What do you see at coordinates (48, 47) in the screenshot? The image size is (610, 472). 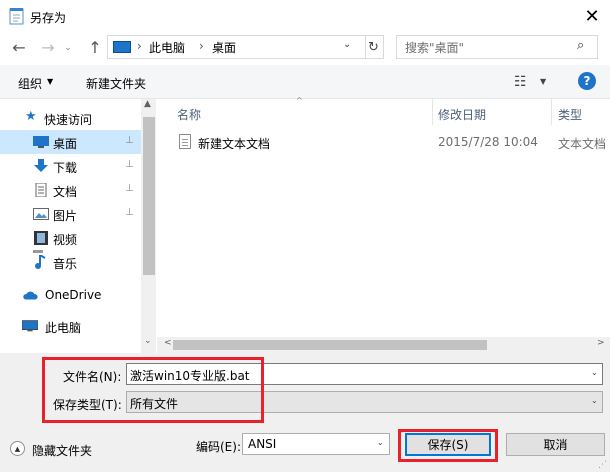 I see `forward-button: →` at bounding box center [48, 47].